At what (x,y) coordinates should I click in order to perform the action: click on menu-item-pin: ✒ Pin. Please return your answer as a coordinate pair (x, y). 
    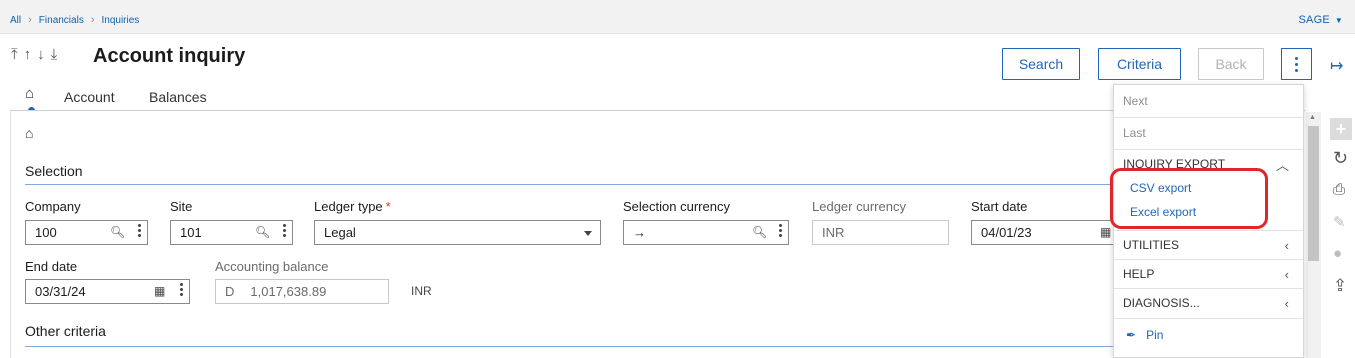
    Looking at the image, I should click on (1208, 335).